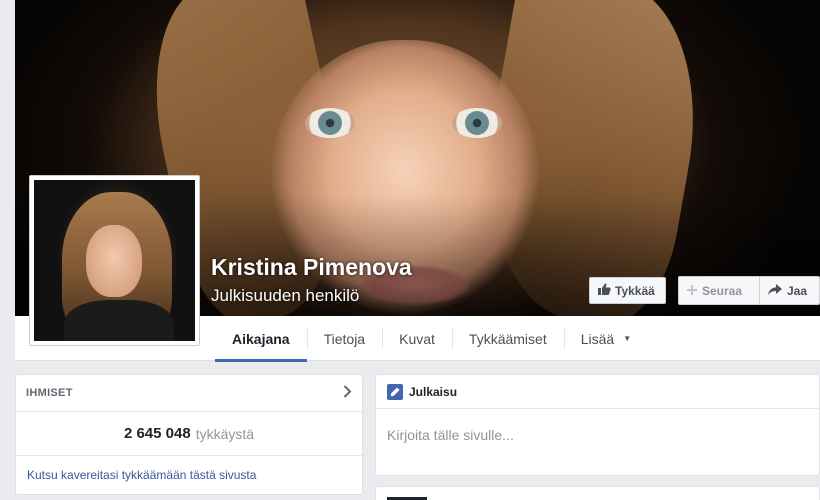  I want to click on plus-icon, so click(692, 291).